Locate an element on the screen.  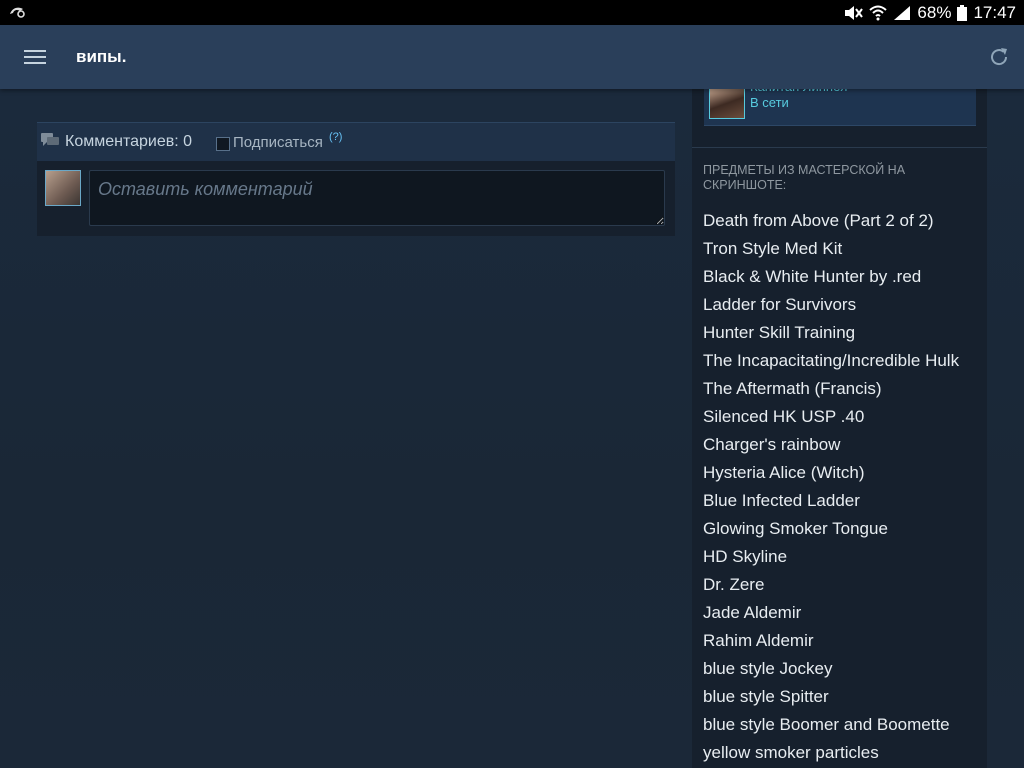
workshop-item: Ladder for Survivors is located at coordinates (831, 306).